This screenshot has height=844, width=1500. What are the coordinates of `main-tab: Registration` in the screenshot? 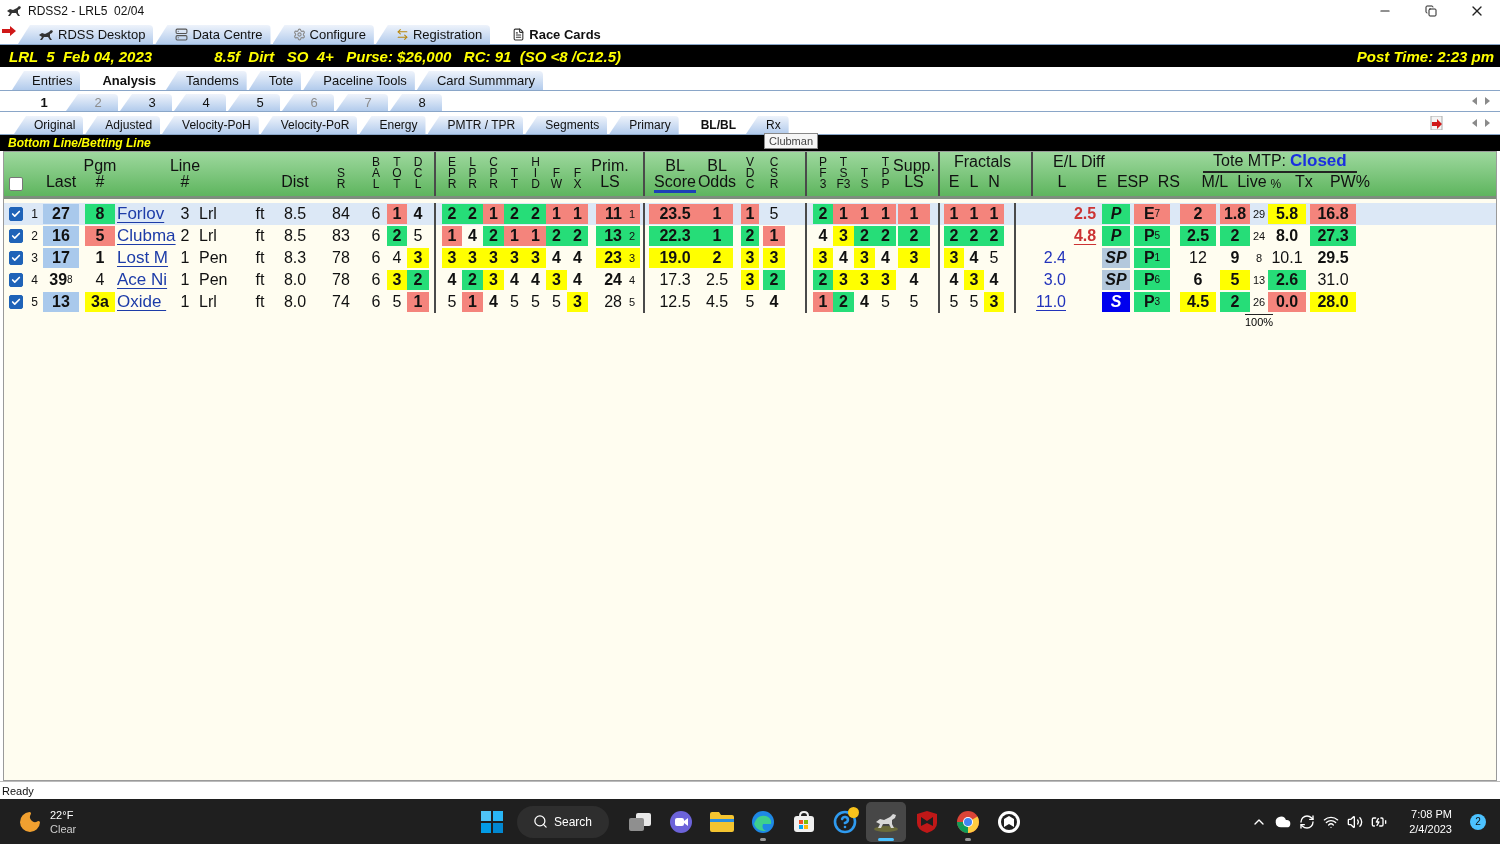 It's located at (433, 34).